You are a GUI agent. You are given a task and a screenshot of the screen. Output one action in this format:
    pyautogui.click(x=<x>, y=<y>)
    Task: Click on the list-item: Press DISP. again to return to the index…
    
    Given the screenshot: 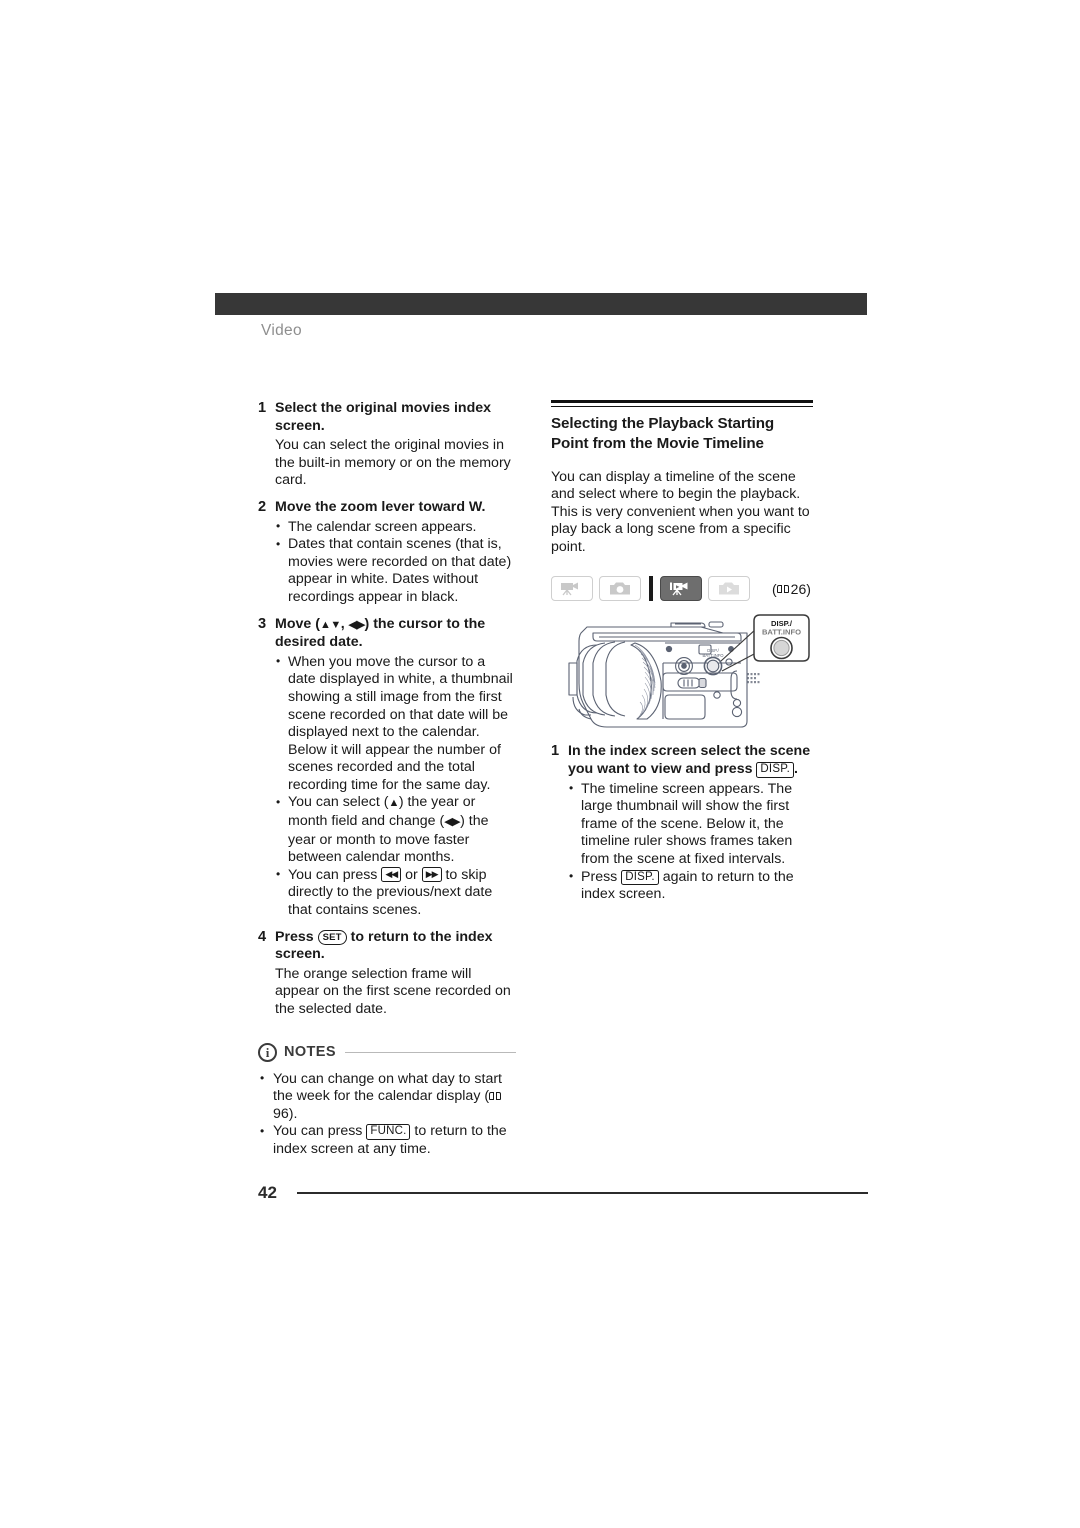 What is the action you would take?
    pyautogui.click(x=690, y=886)
    